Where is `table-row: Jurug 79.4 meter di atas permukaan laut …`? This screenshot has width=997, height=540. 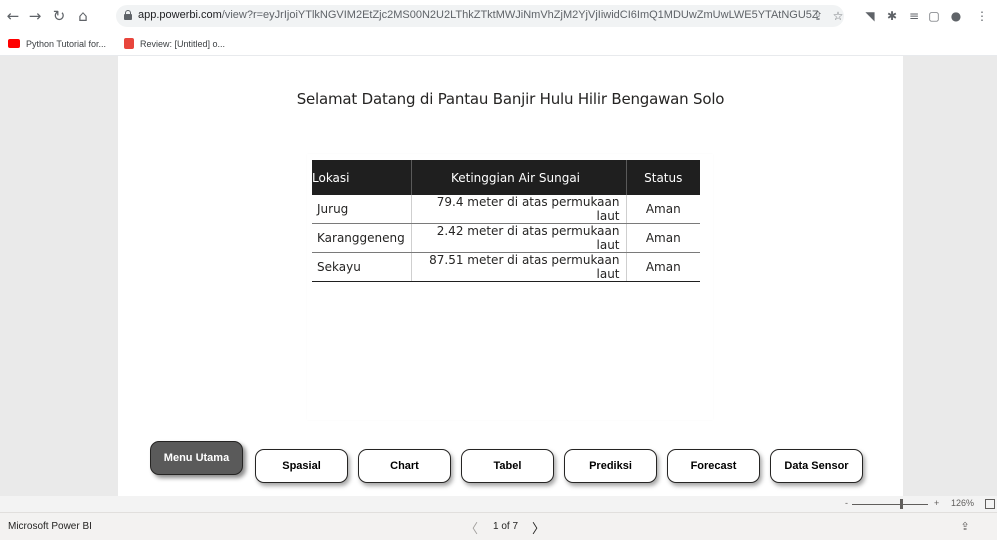 table-row: Jurug 79.4 meter di atas permukaan laut … is located at coordinates (506, 209).